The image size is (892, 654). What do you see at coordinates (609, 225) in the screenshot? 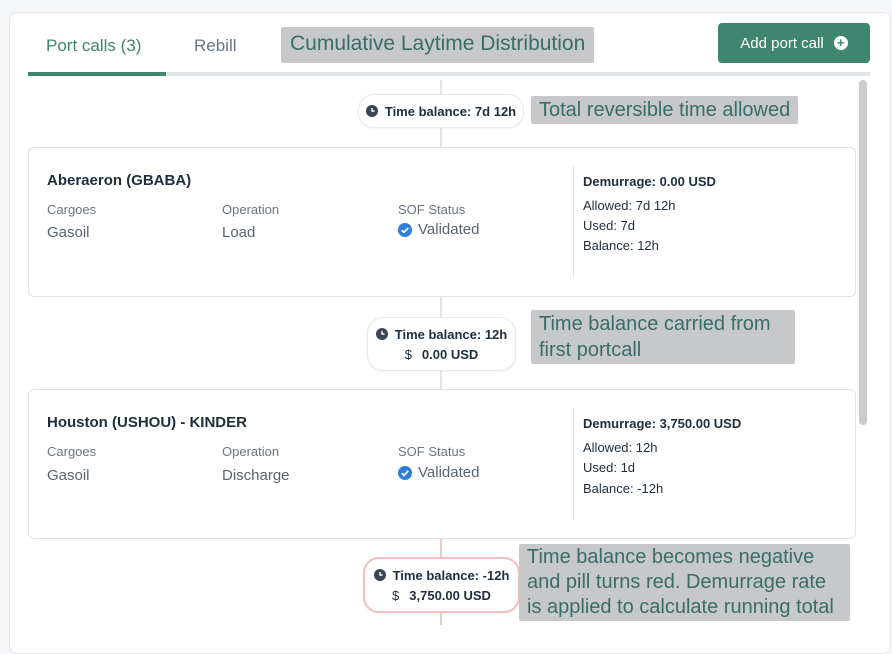
I see `used-time: Used: 7d` at bounding box center [609, 225].